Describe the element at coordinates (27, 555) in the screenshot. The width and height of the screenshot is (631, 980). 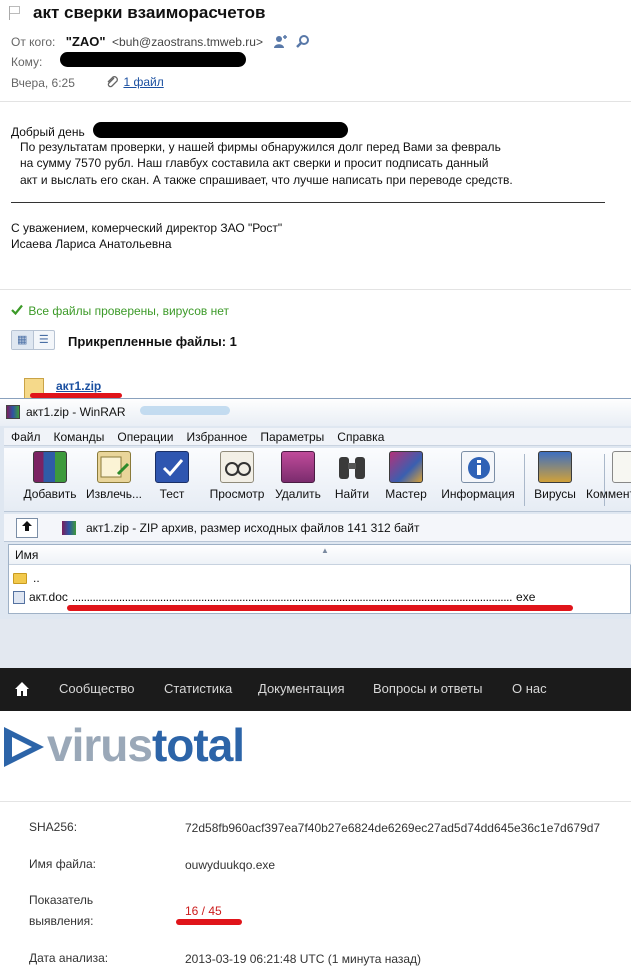
I see `column-name-label: Имя` at that location.